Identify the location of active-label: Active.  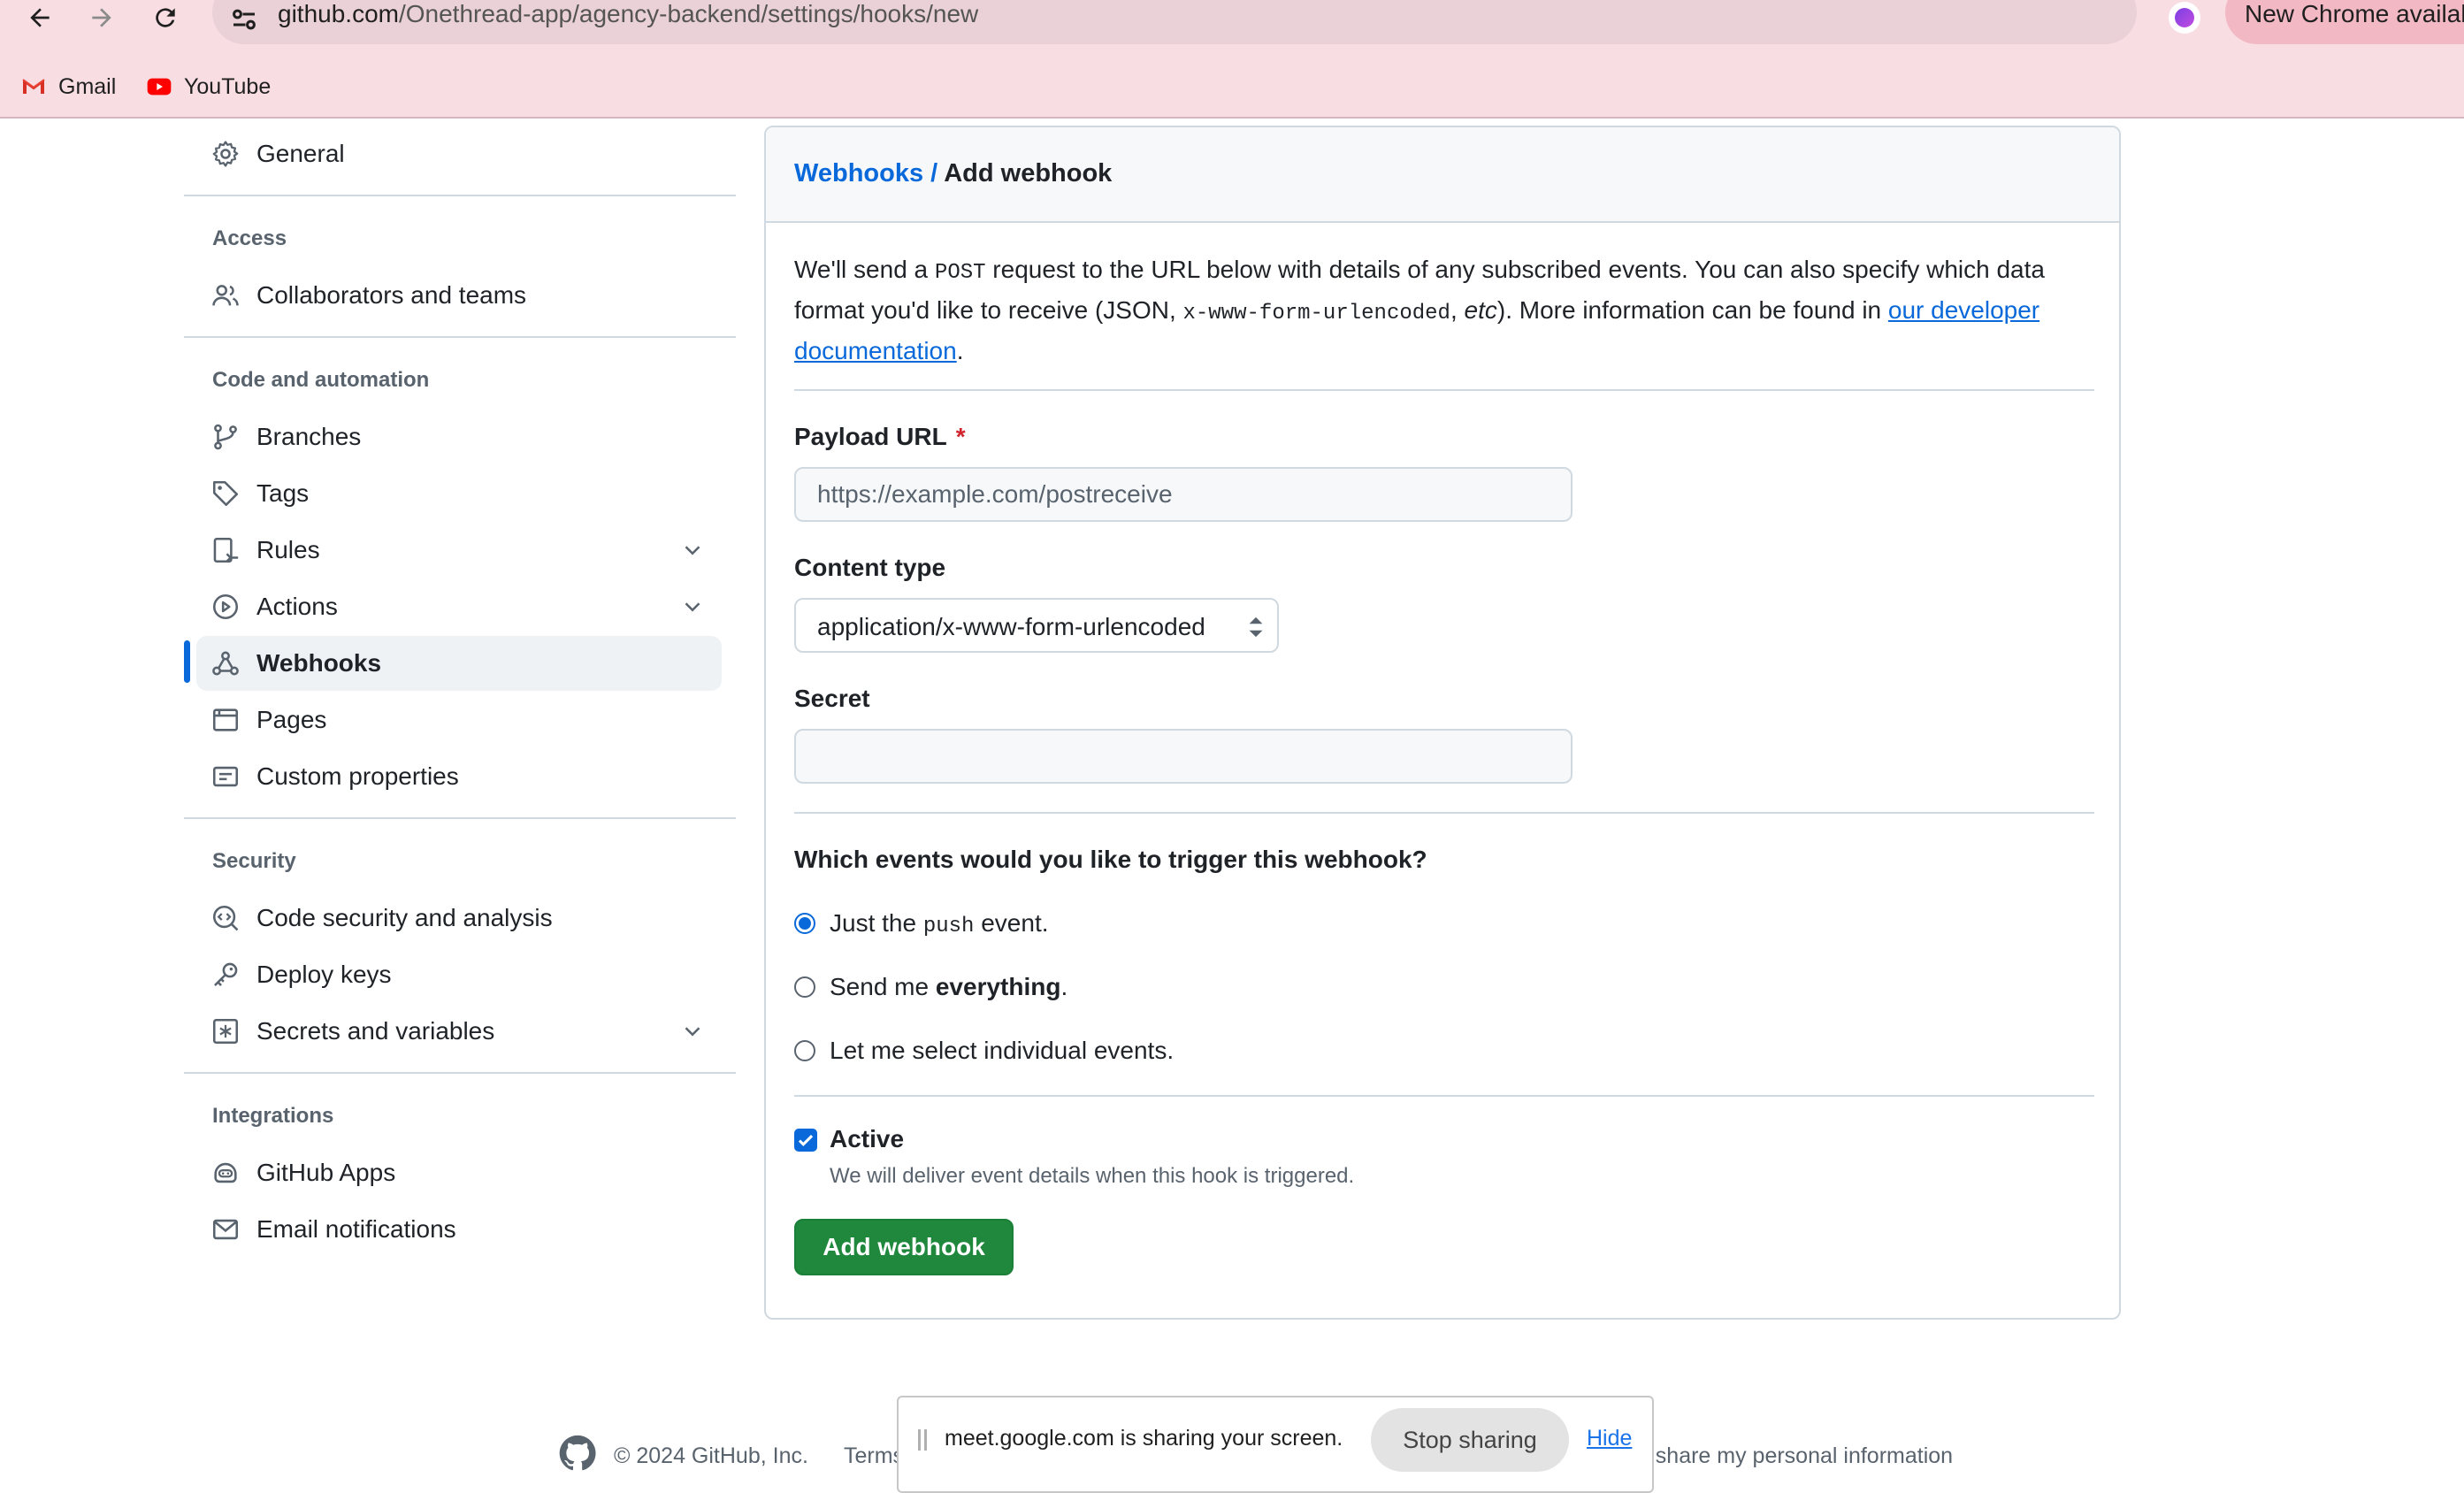
(867, 1138).